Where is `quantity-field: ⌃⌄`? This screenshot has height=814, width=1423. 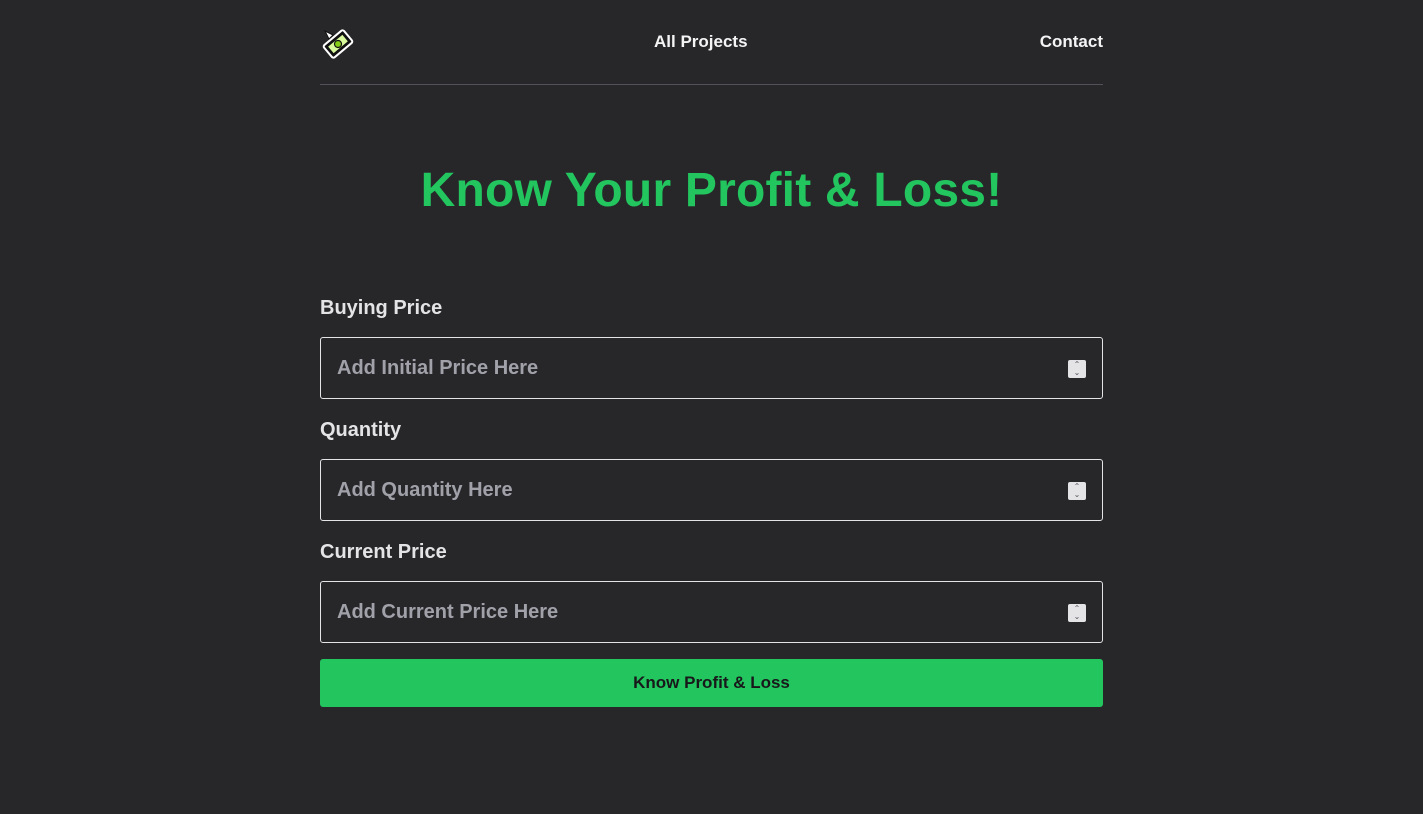
quantity-field: ⌃⌄ is located at coordinates (711, 490).